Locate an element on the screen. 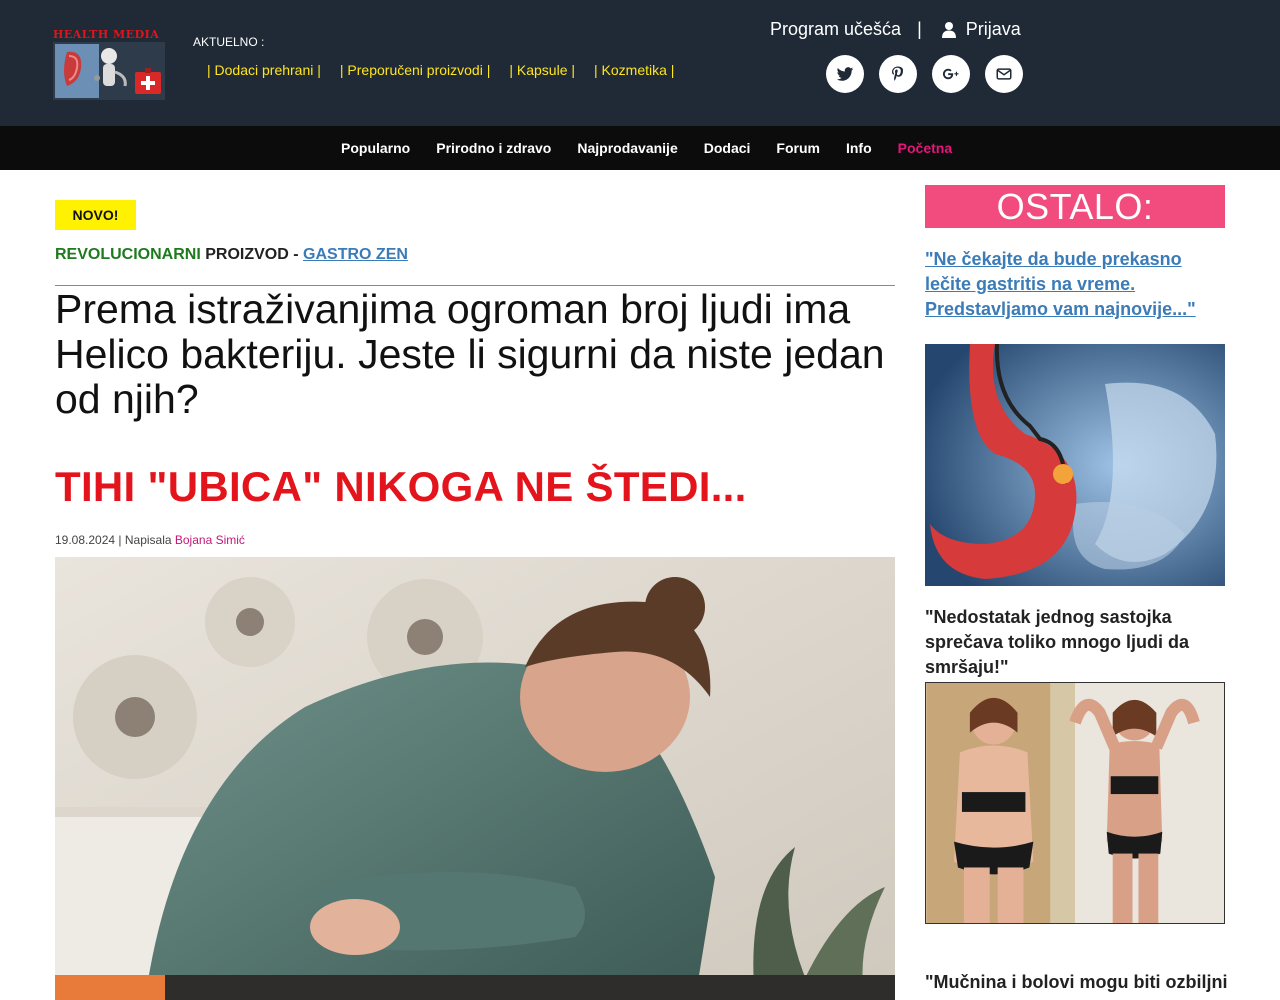 This screenshot has height=1000, width=1280. twitter-icon is located at coordinates (845, 74).